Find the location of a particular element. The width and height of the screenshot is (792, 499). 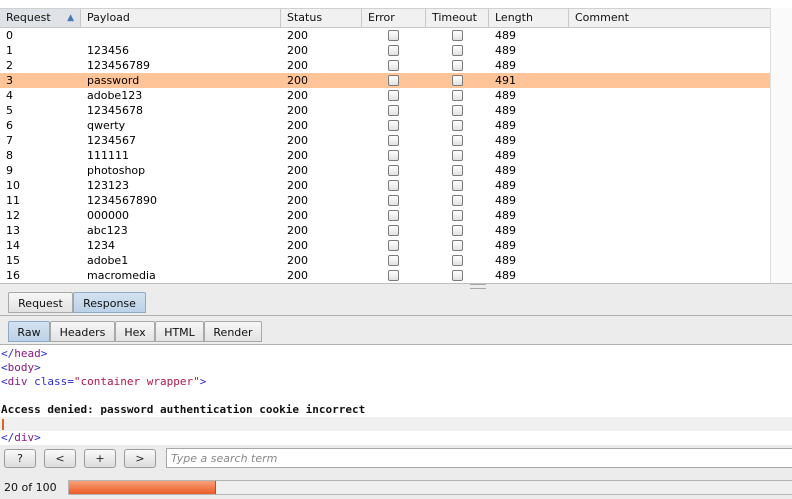

table-row: 12 000000 200 489 is located at coordinates (385, 215).